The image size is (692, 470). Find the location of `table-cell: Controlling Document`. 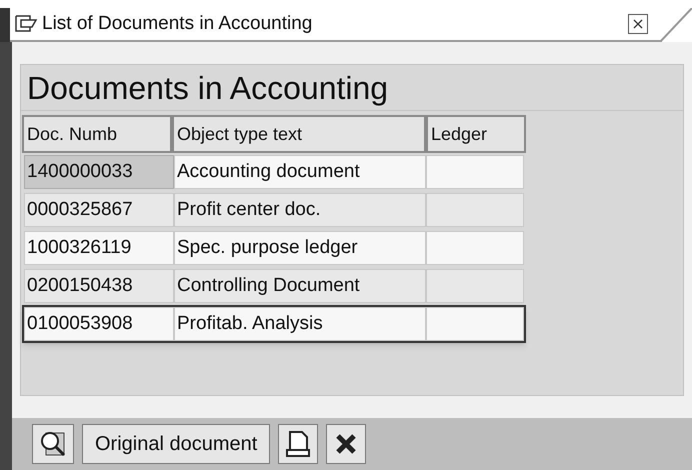

table-cell: Controlling Document is located at coordinates (300, 286).